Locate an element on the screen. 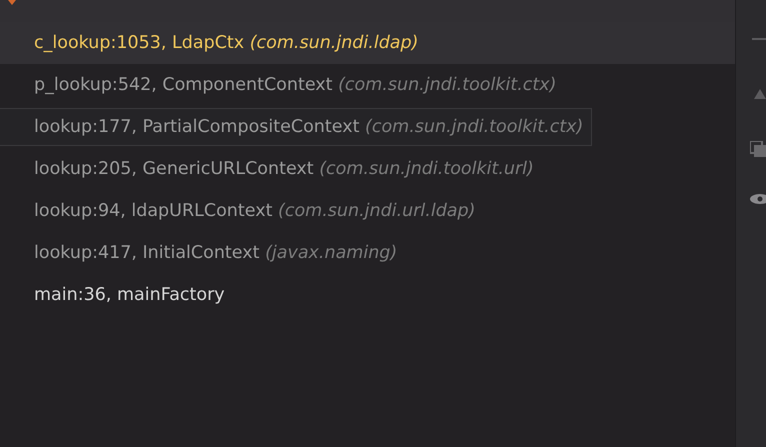 Image resolution: width=766 pixels, height=447 pixels. stack-frame: lookup:177, PartialCompositeContext (com.sun.jndi.toolkit.ctx) is located at coordinates (296, 127).